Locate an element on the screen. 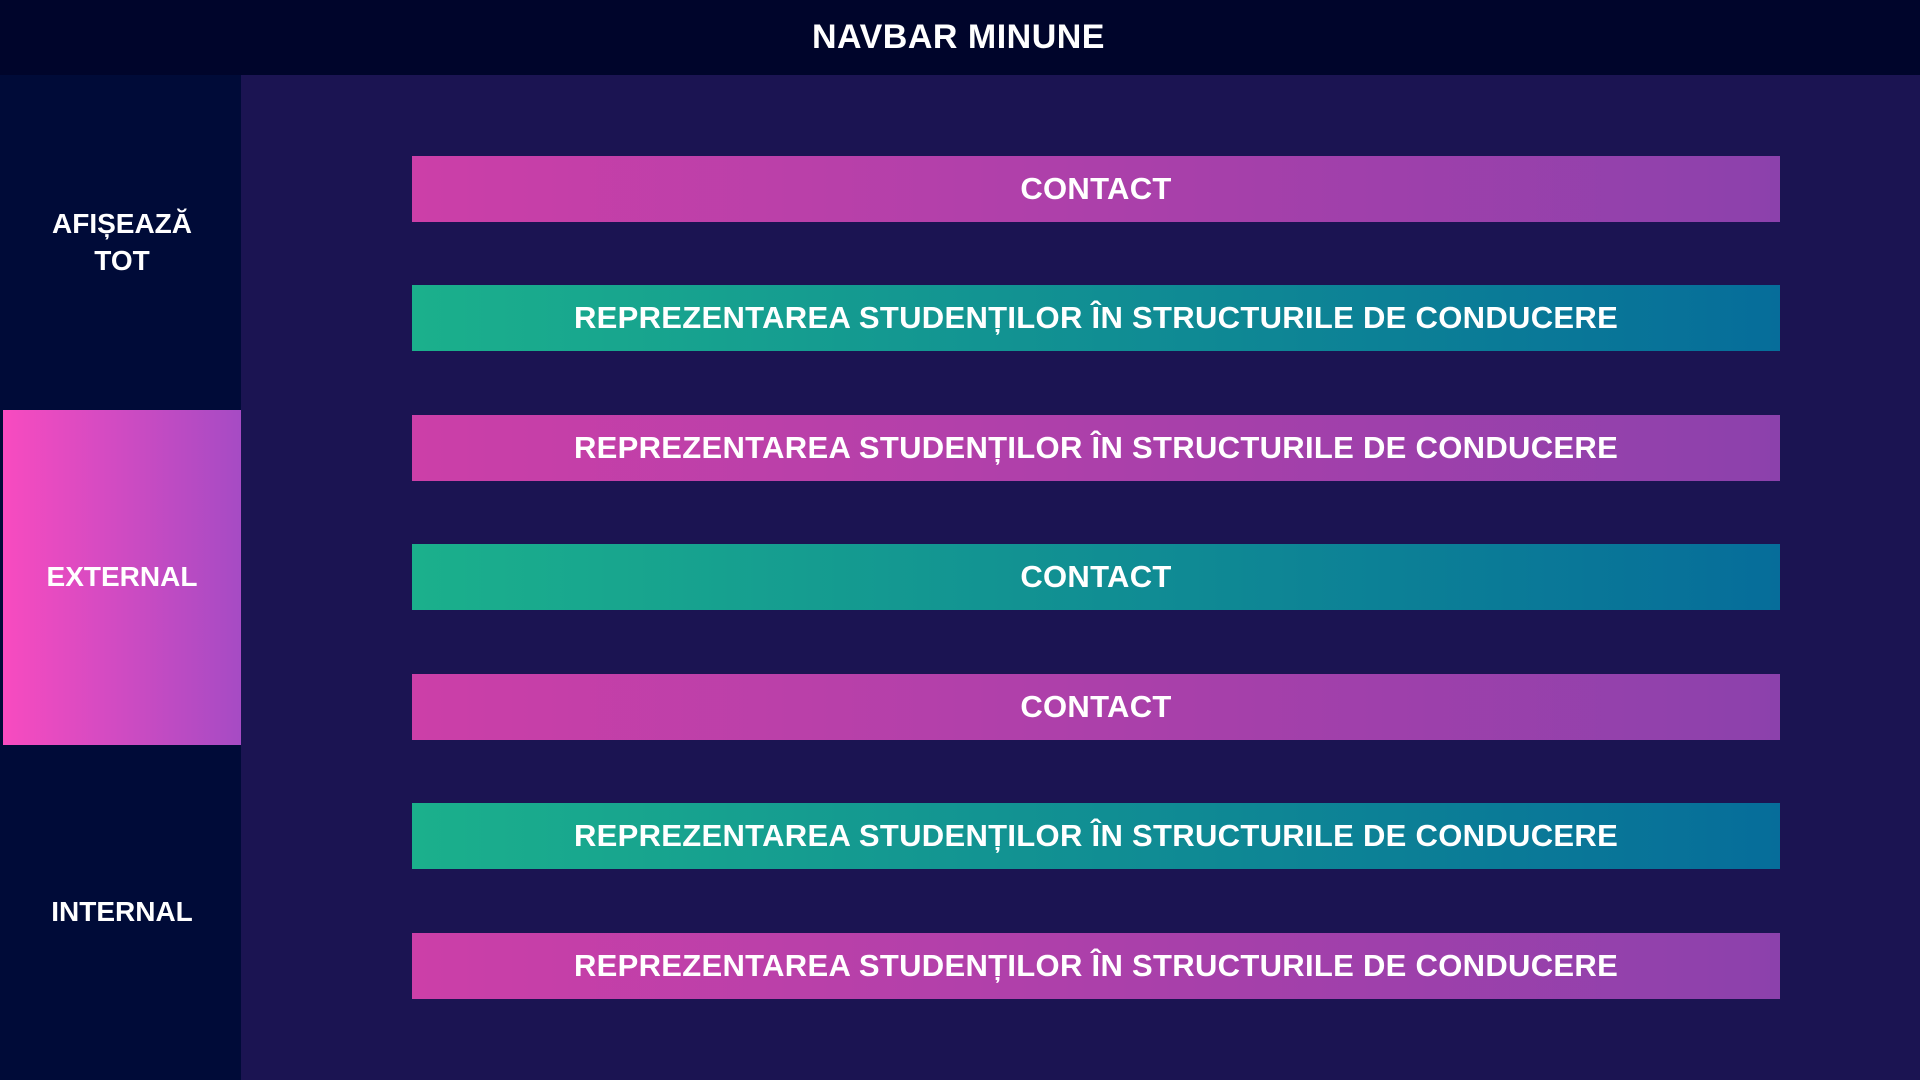  navbar: NAVBAR MINUNE is located at coordinates (960, 37).